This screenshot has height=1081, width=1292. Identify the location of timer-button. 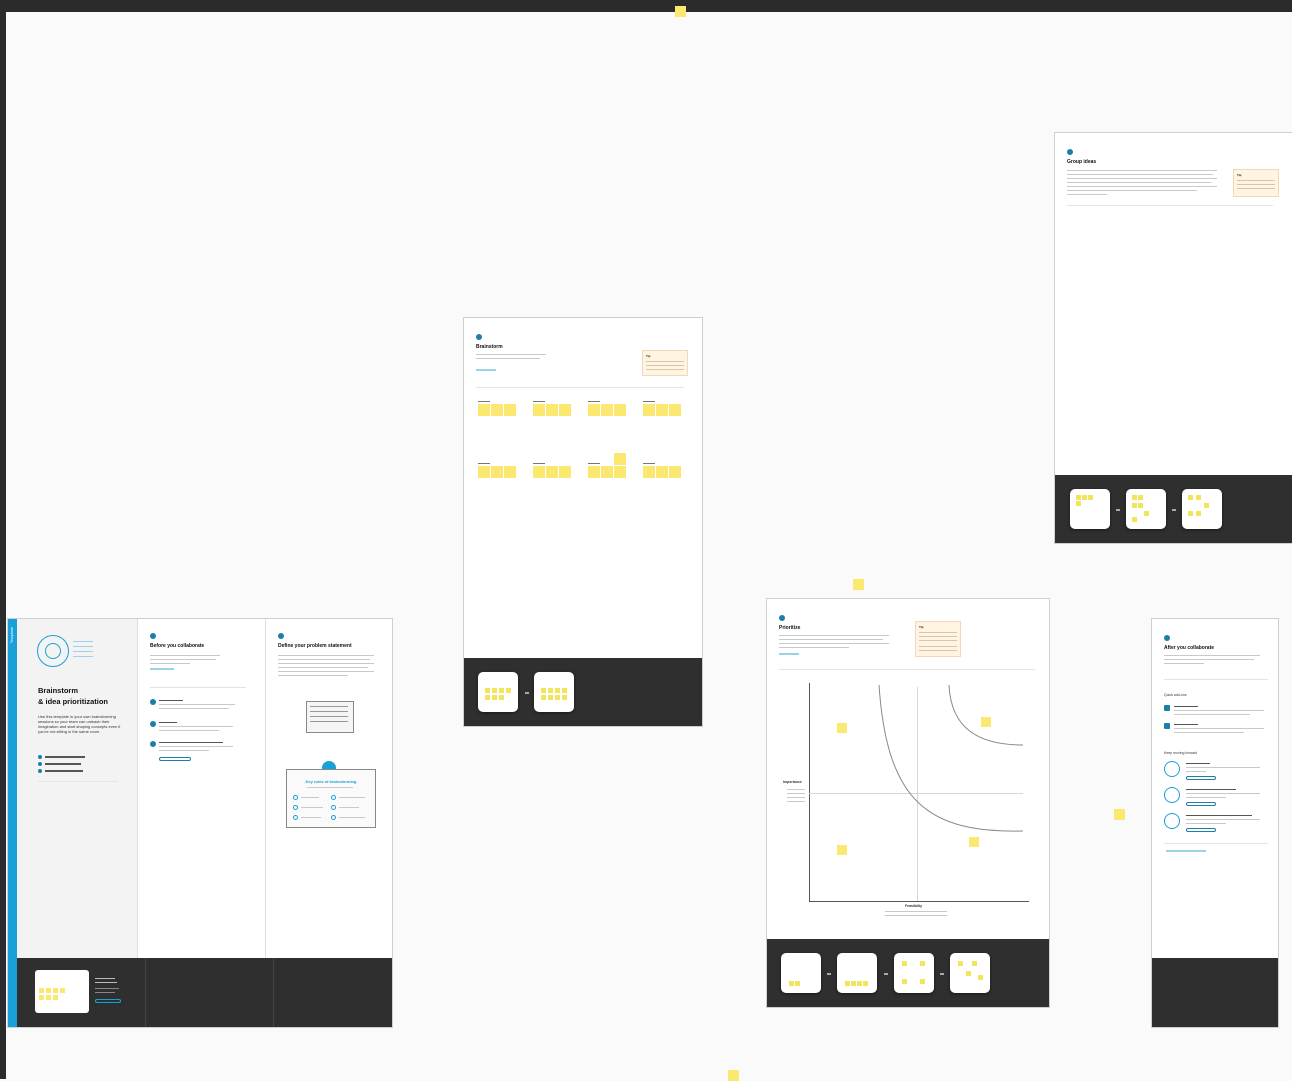
(175, 759).